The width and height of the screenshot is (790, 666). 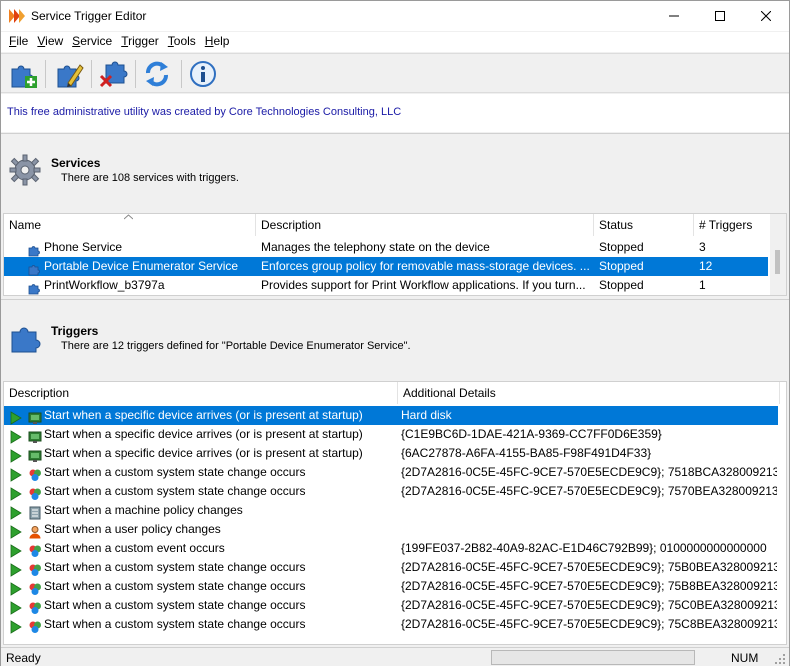 I want to click on title-bar: Service Trigger Editor, so click(x=395, y=16).